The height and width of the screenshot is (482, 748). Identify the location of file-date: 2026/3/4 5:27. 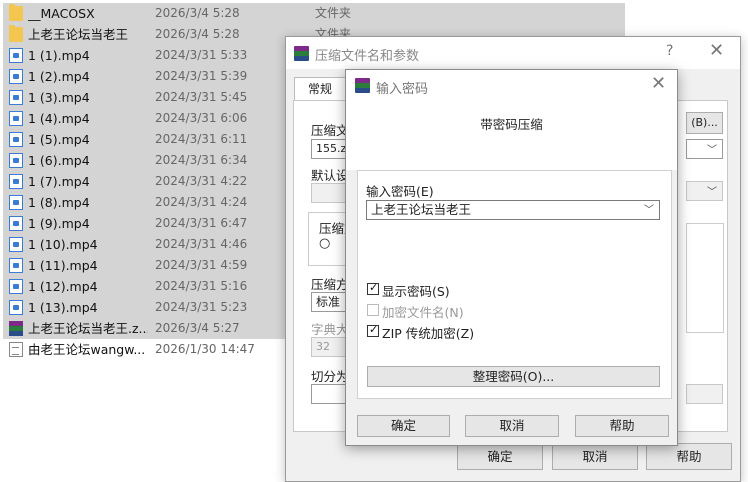
(197, 328).